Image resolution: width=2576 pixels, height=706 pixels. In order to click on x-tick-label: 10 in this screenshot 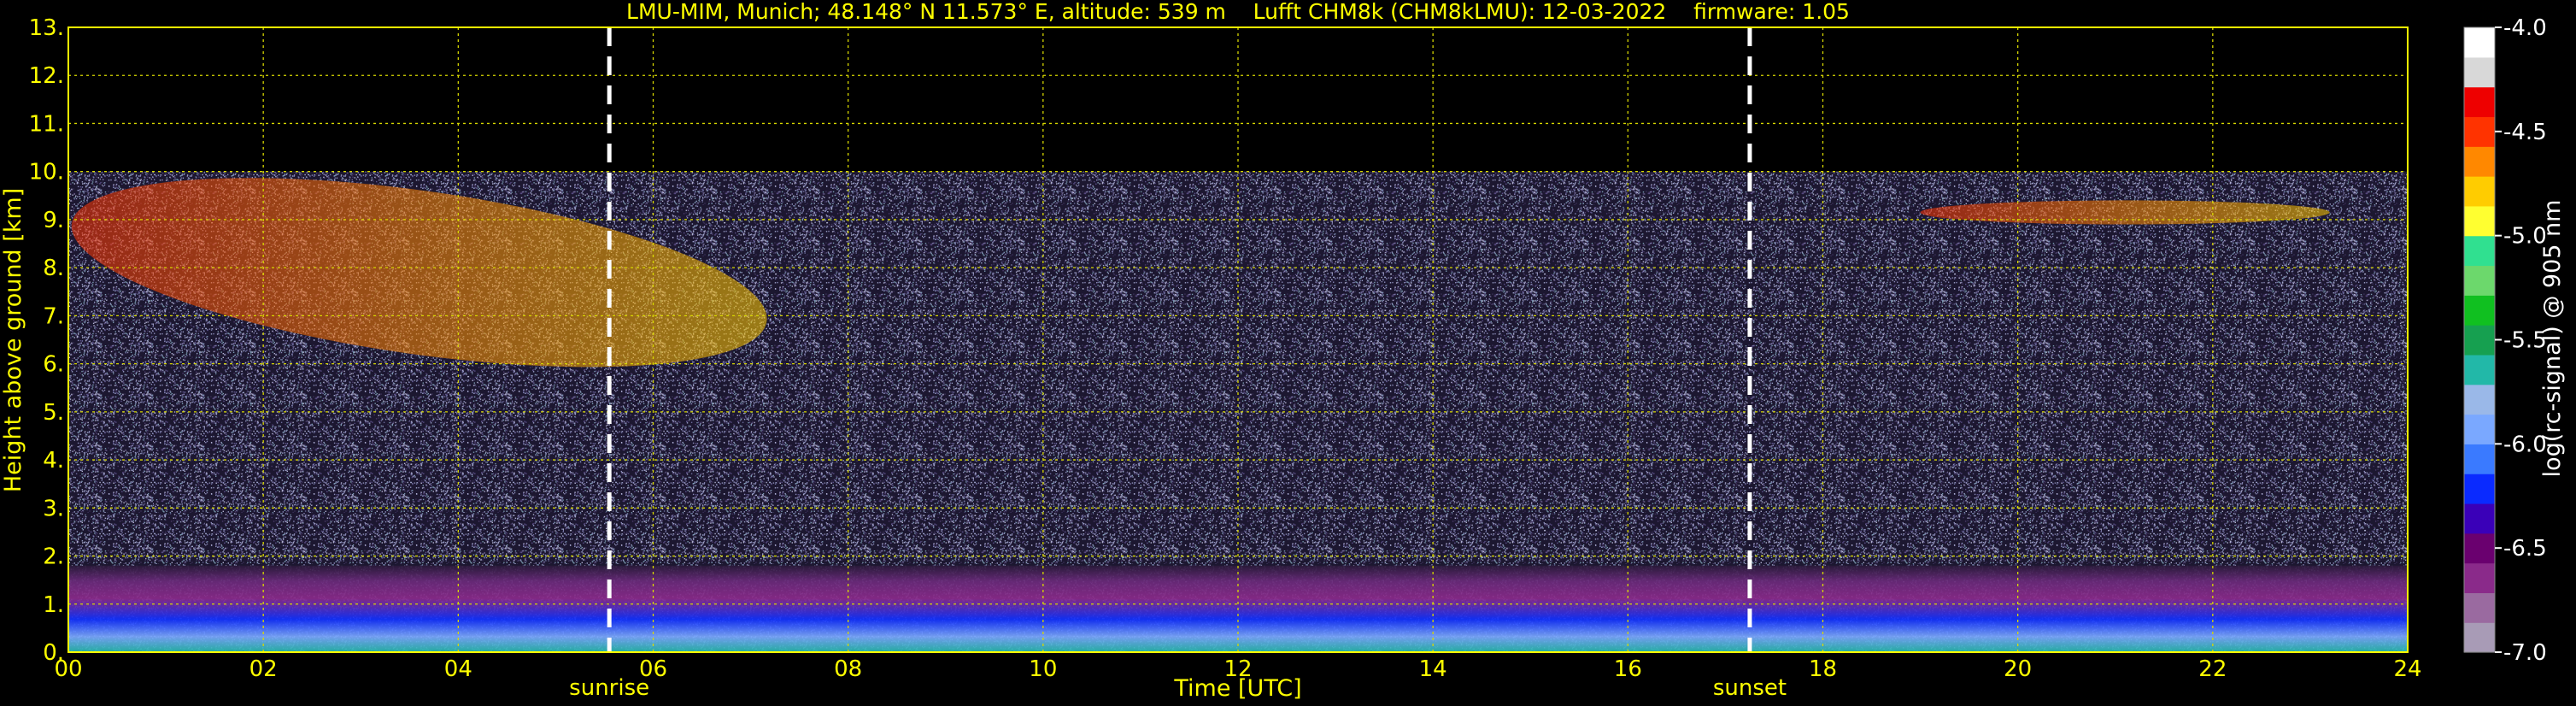, I will do `click(1043, 669)`.